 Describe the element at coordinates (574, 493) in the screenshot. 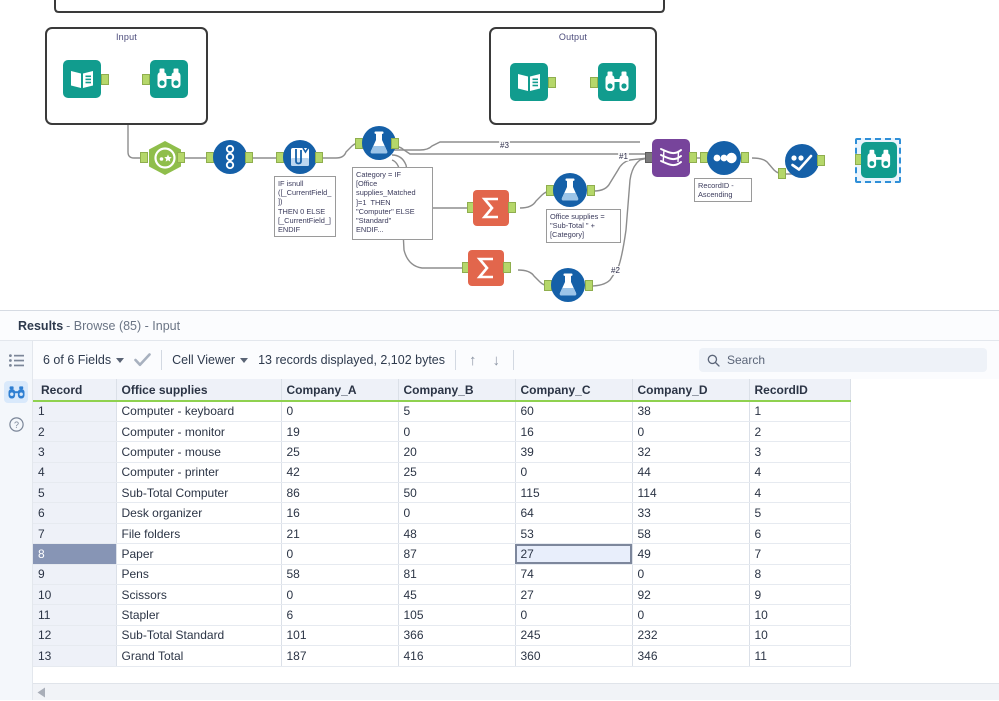

I see `cell-company-c: 115` at that location.